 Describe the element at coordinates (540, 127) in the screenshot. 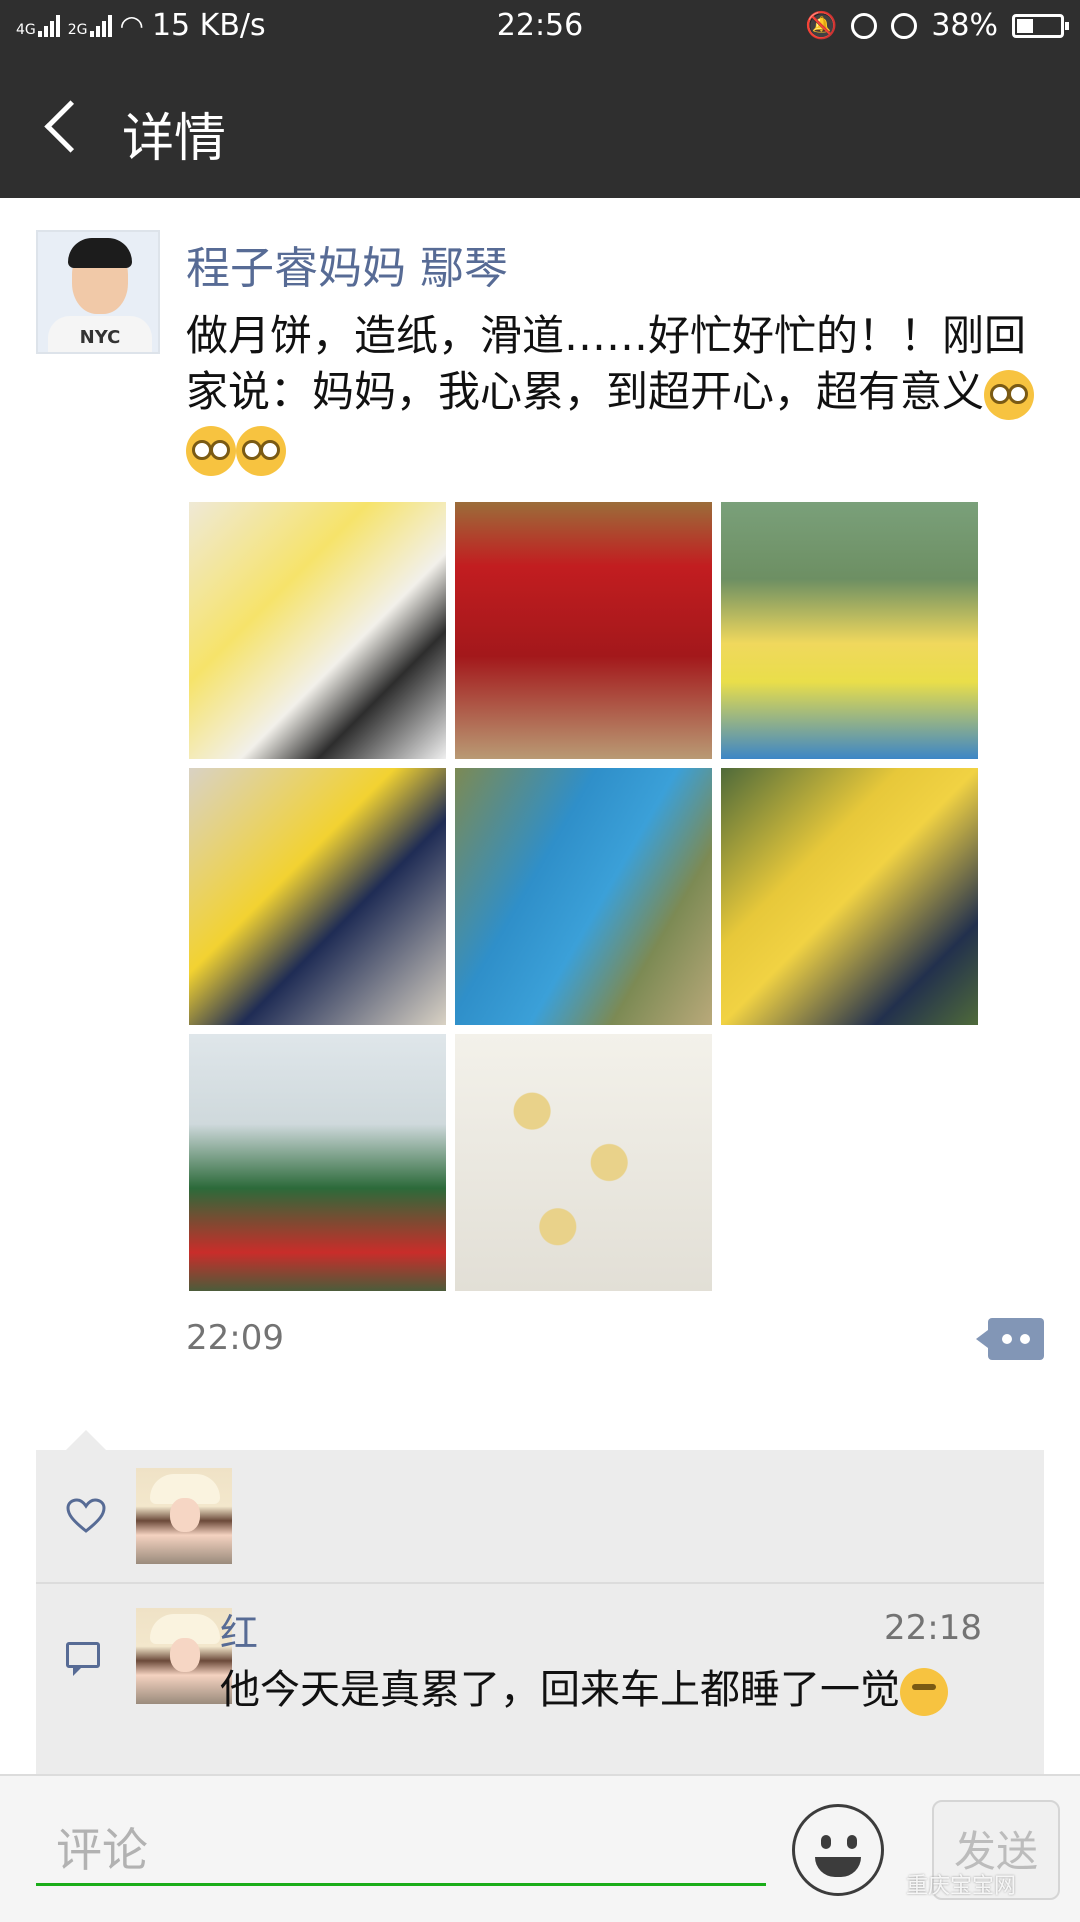

I see `nav-bar: 详情` at that location.